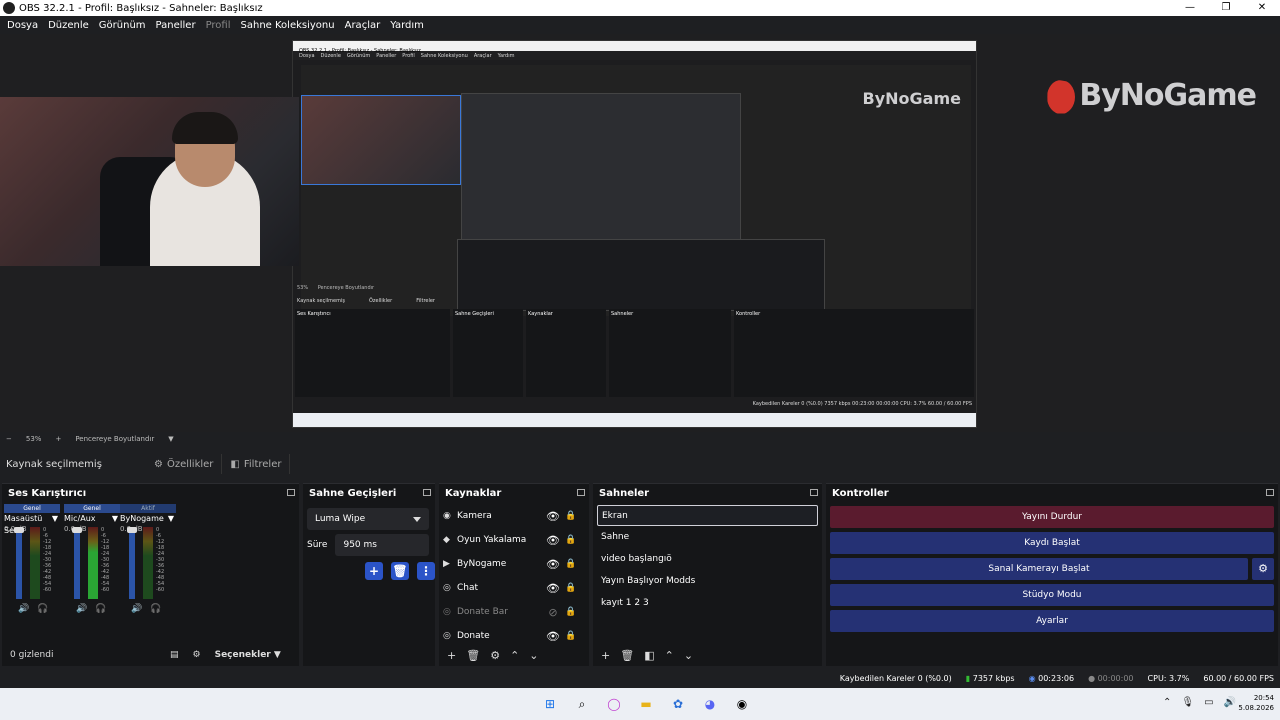  What do you see at coordinates (514, 612) in the screenshot?
I see `source-row: ◎ Donate Bar ⊘ 🔒` at bounding box center [514, 612].